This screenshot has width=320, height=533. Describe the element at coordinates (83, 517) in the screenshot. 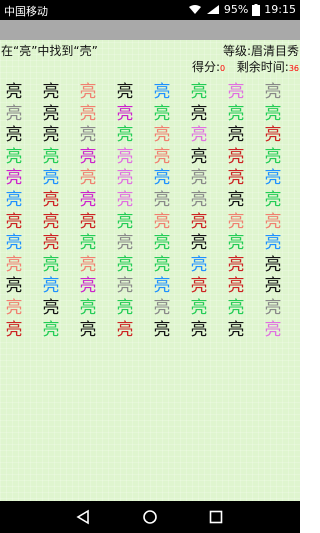

I see `back-triangle-icon` at that location.